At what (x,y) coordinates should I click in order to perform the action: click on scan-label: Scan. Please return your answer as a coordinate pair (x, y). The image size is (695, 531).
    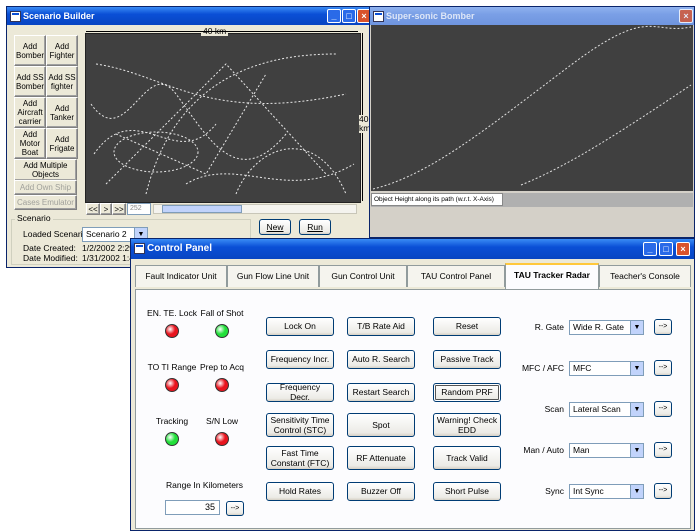
    Looking at the image, I should click on (554, 409).